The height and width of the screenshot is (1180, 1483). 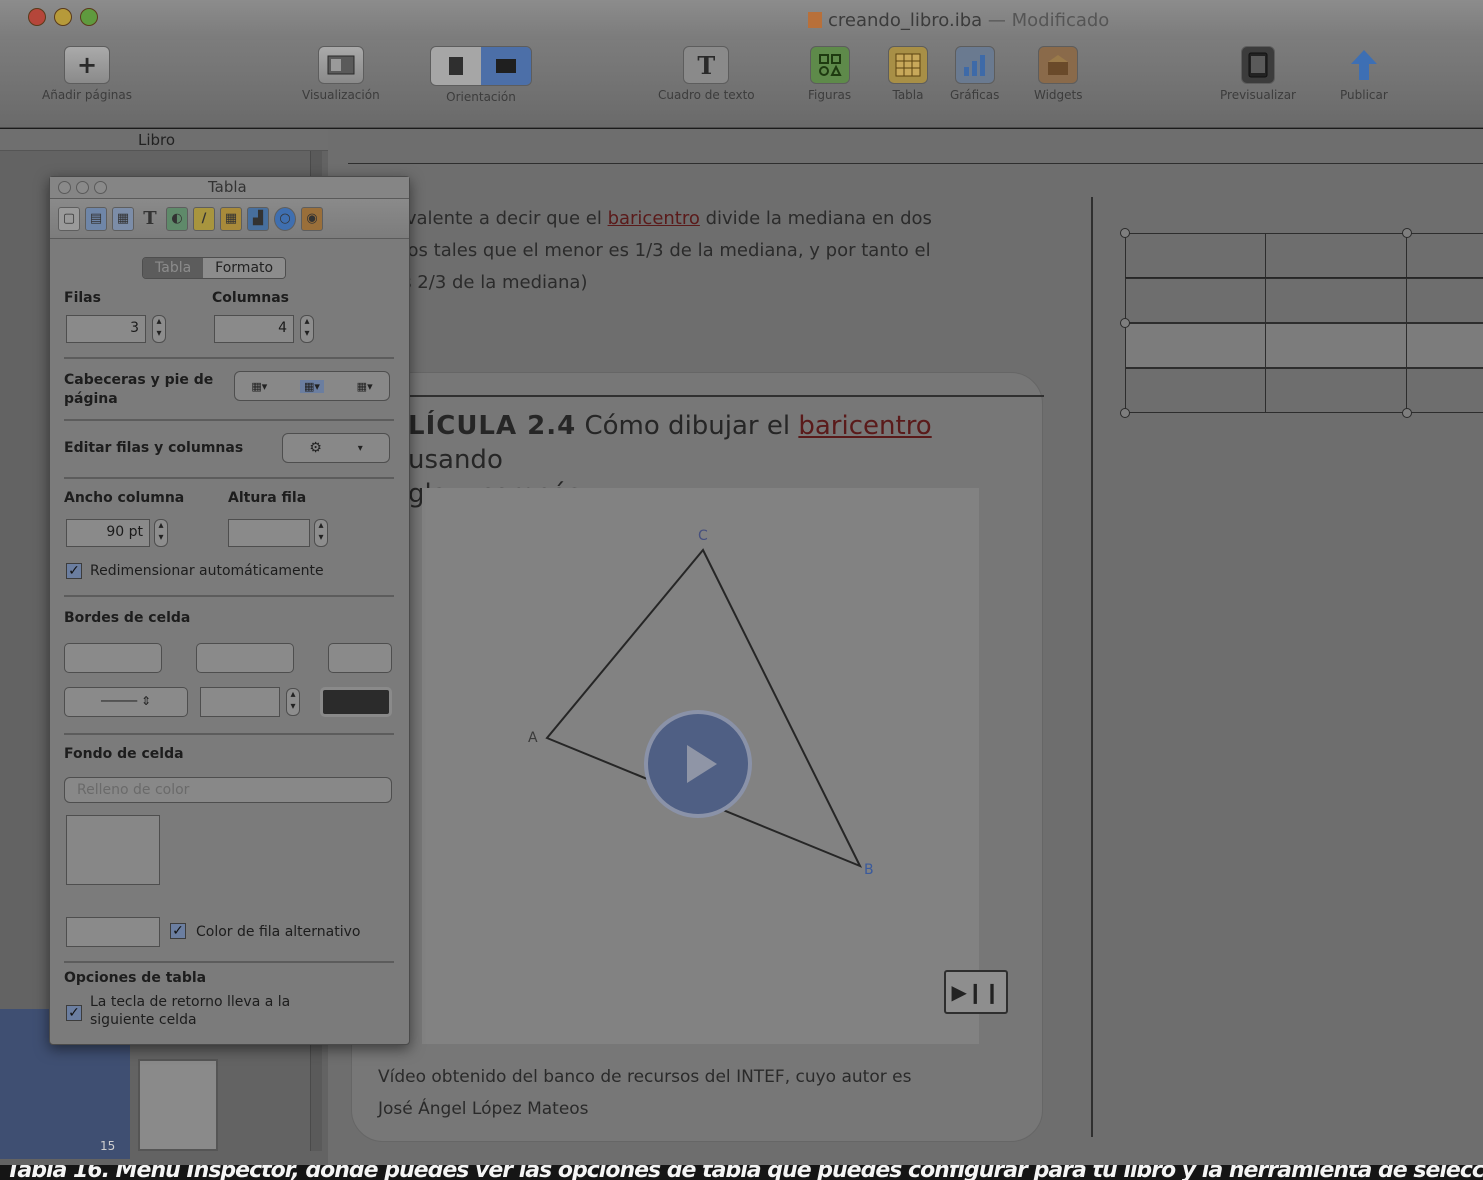 I want to click on row-height-field, so click(x=269, y=533).